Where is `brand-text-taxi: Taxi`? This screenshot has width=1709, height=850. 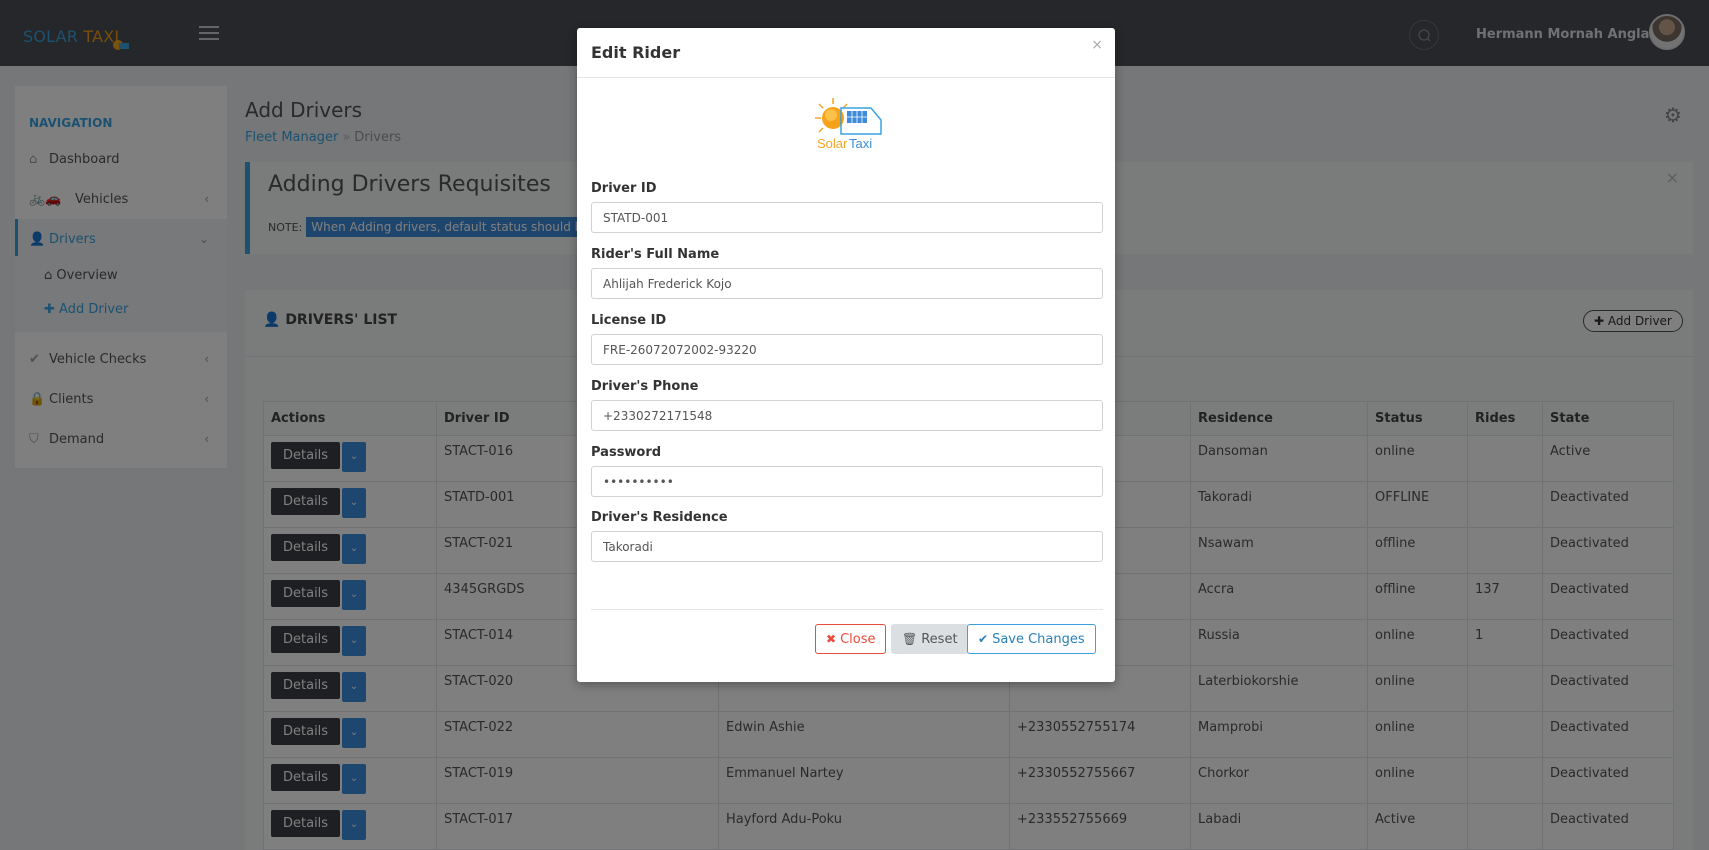 brand-text-taxi: Taxi is located at coordinates (860, 143).